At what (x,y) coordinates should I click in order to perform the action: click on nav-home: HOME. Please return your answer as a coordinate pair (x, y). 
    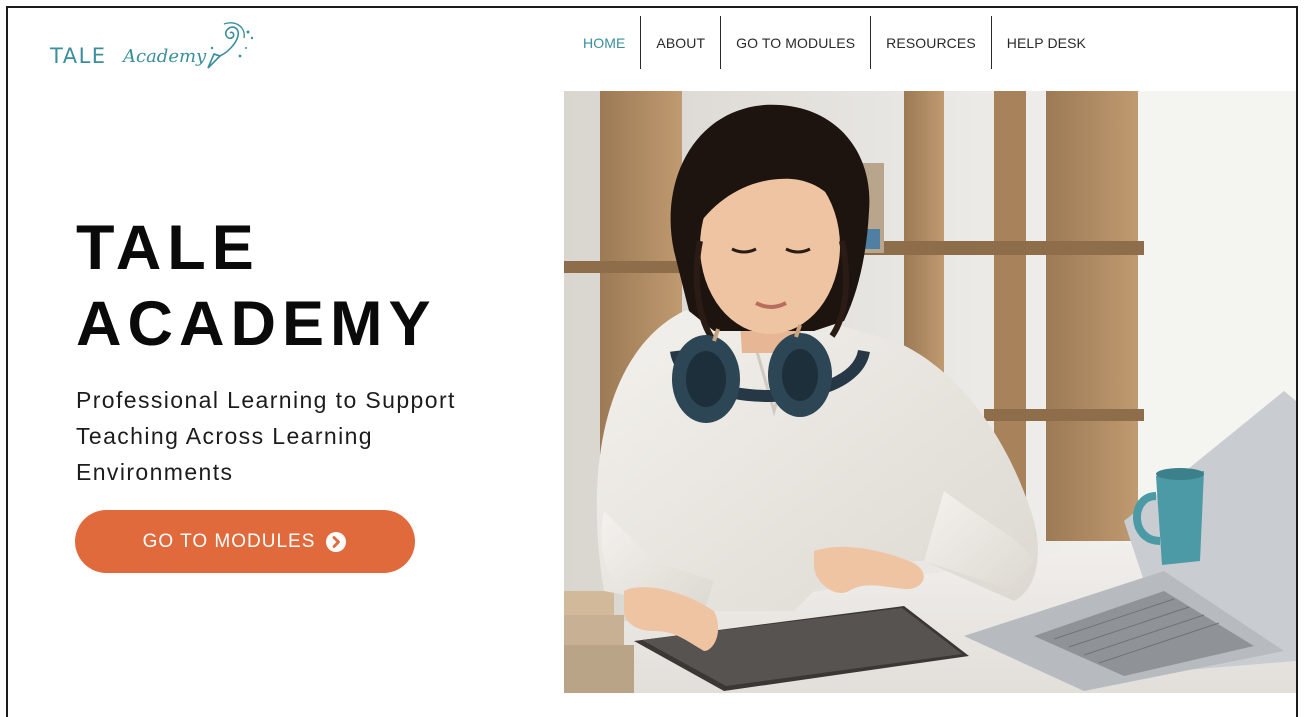
    Looking at the image, I should click on (604, 42).